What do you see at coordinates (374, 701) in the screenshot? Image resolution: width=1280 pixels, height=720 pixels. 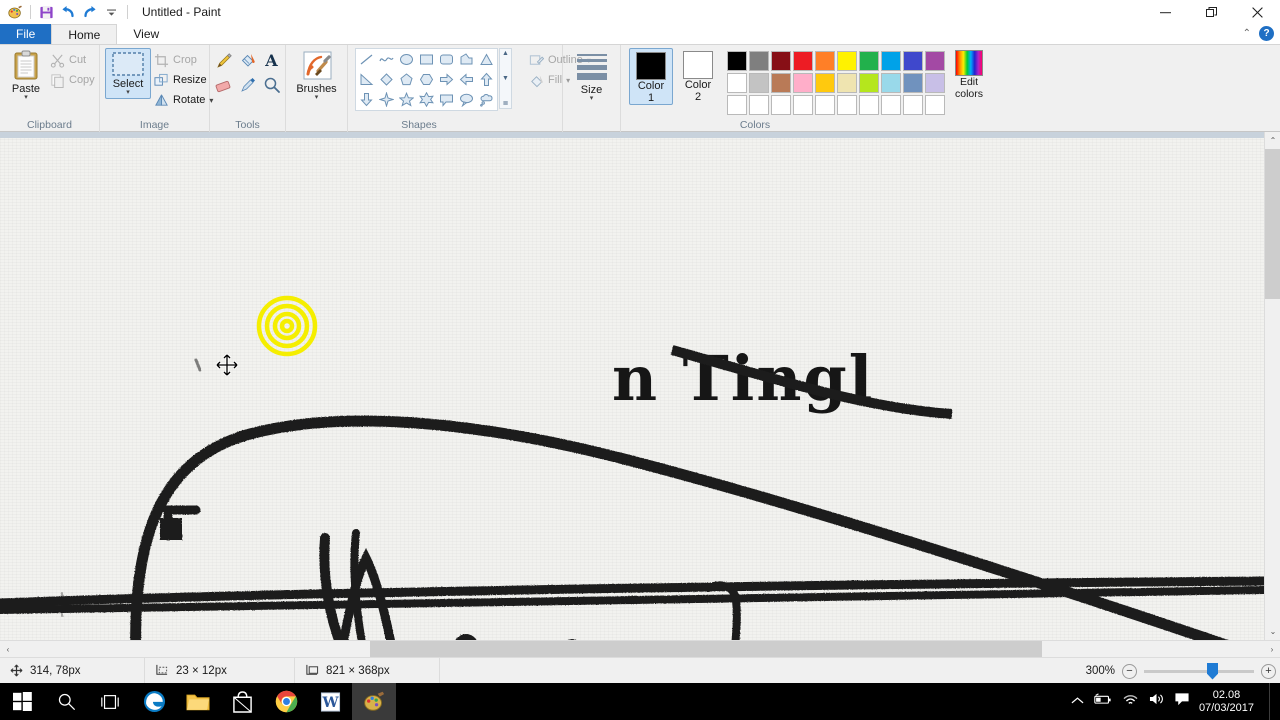 I see `paint-button` at bounding box center [374, 701].